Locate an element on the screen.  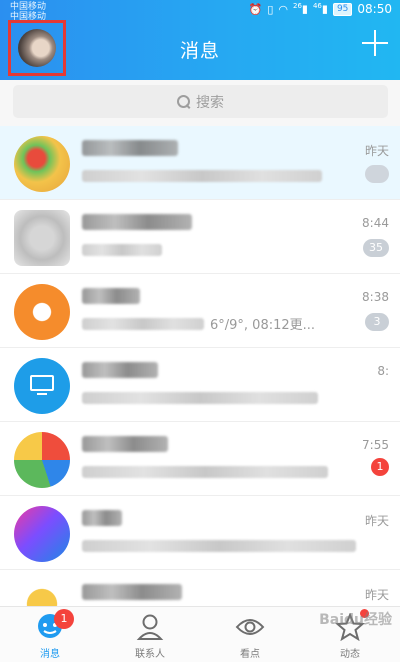
list-item: 8: is located at coordinates (200, 385).